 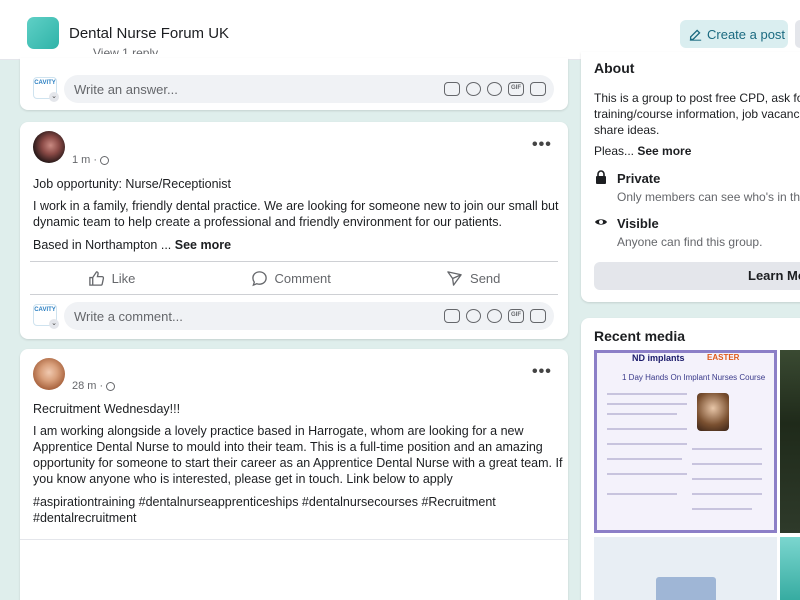 What do you see at coordinates (309, 316) in the screenshot?
I see `comment-input: Write a comment... GIF` at bounding box center [309, 316].